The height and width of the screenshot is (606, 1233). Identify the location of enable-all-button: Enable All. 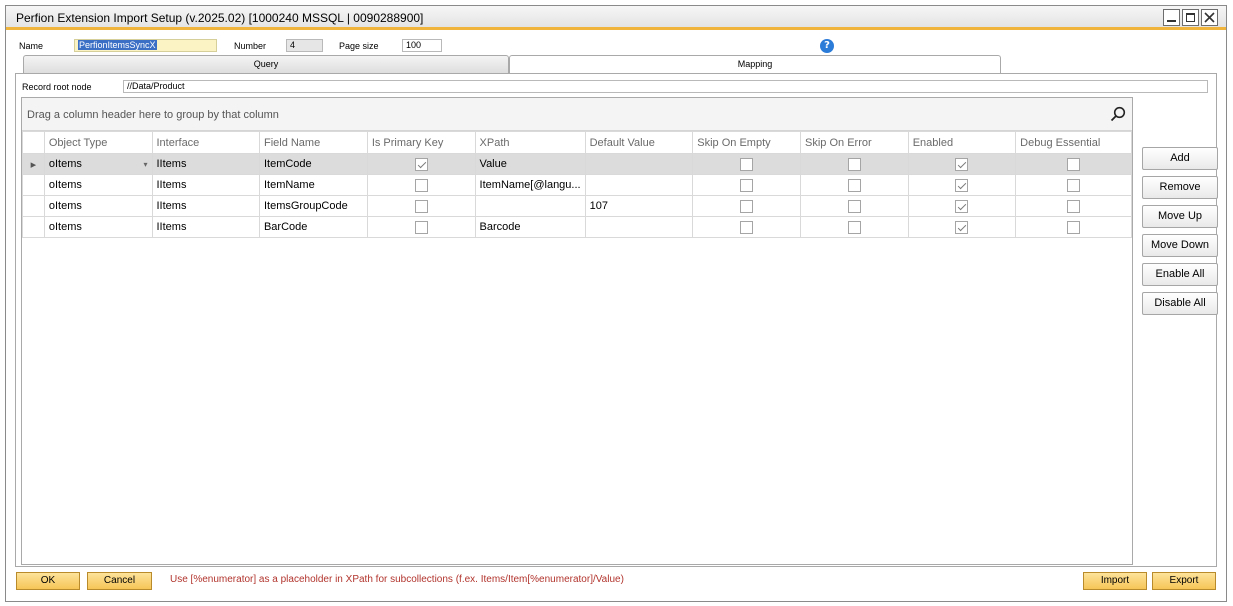
(1180, 274).